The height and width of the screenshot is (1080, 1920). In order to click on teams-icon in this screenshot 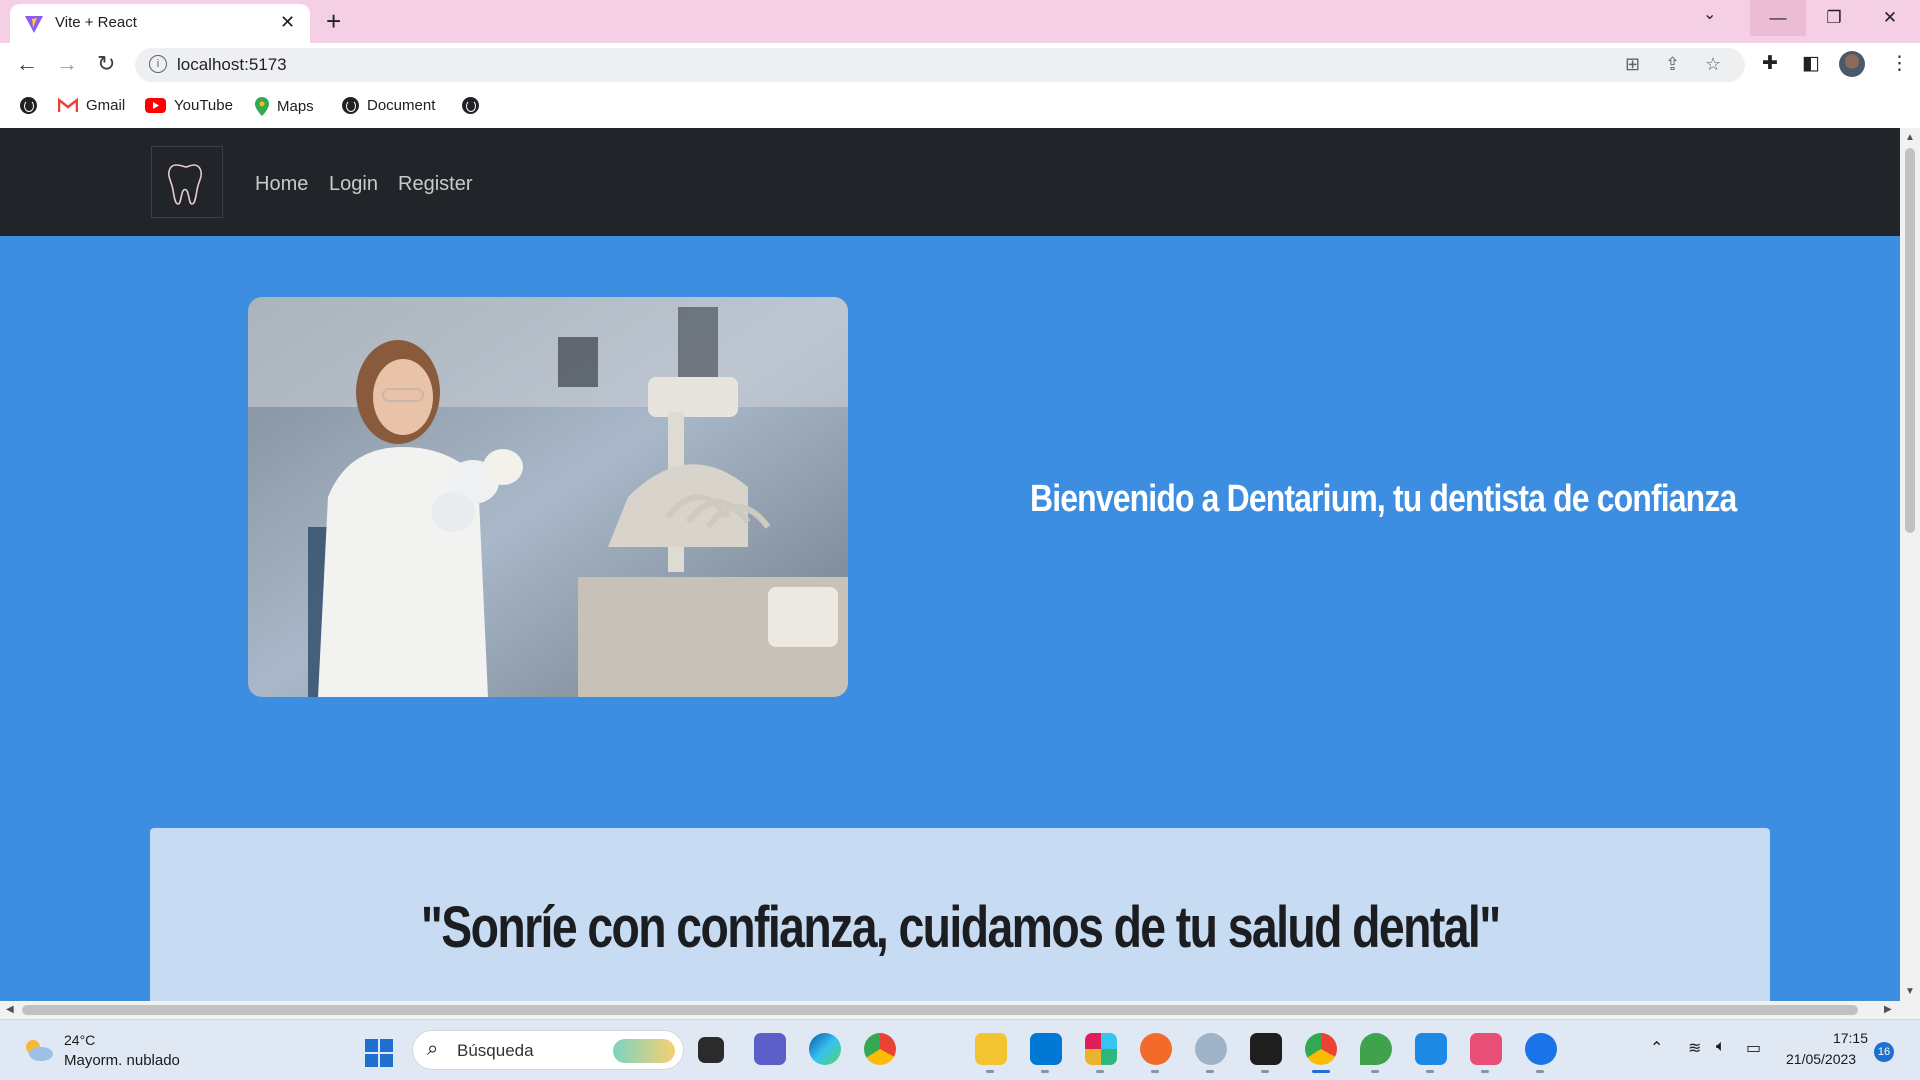, I will do `click(770, 1049)`.